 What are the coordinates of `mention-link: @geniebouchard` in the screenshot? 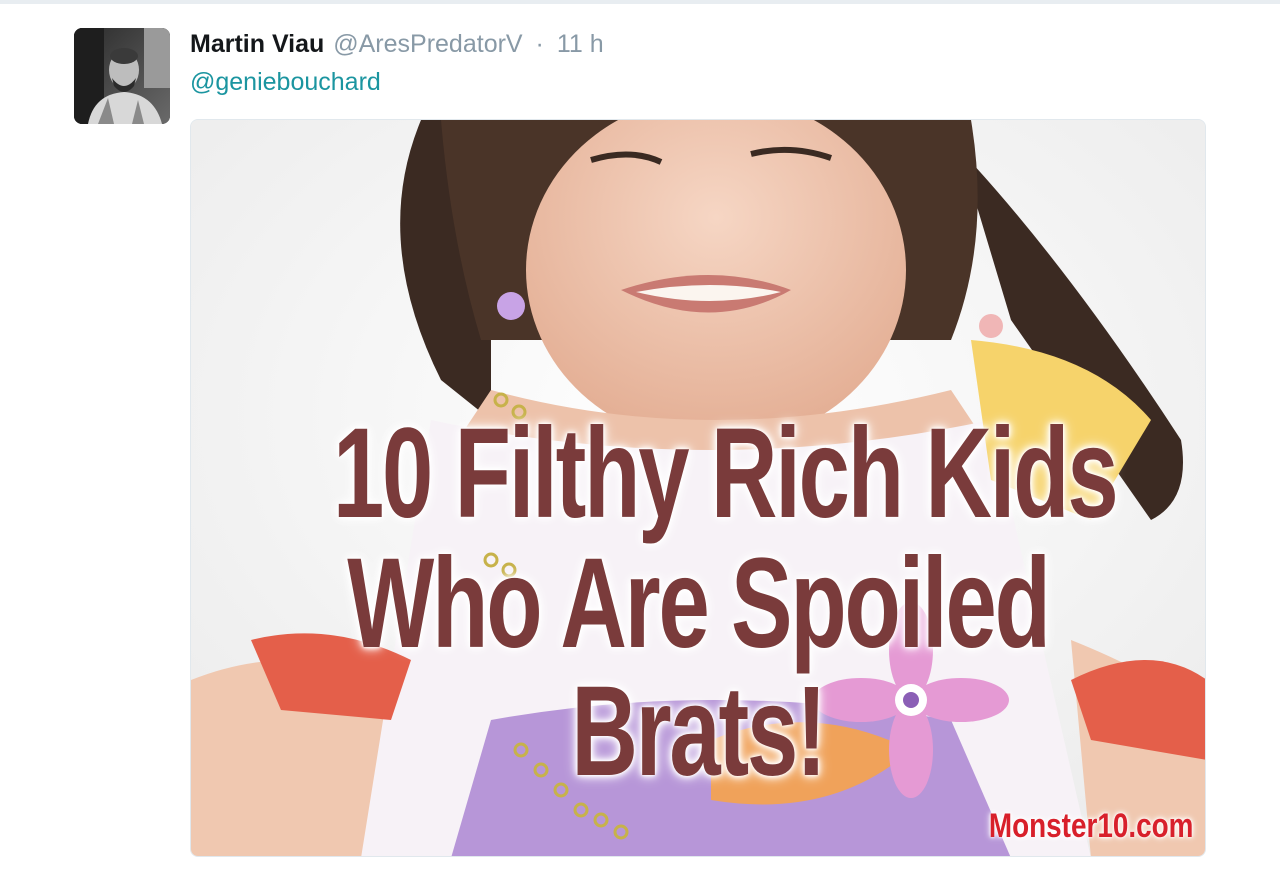 It's located at (285, 82).